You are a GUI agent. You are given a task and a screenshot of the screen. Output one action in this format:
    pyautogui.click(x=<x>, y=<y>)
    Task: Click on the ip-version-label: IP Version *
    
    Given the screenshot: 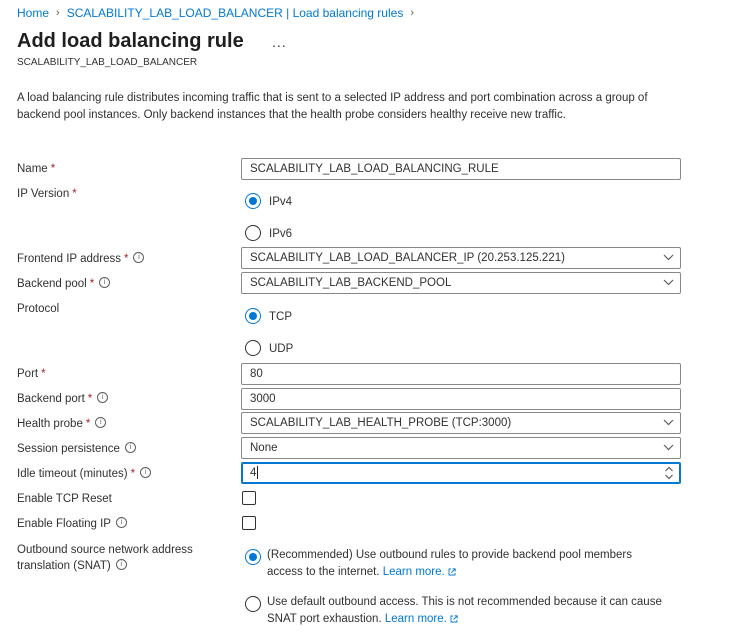 What is the action you would take?
    pyautogui.click(x=47, y=194)
    